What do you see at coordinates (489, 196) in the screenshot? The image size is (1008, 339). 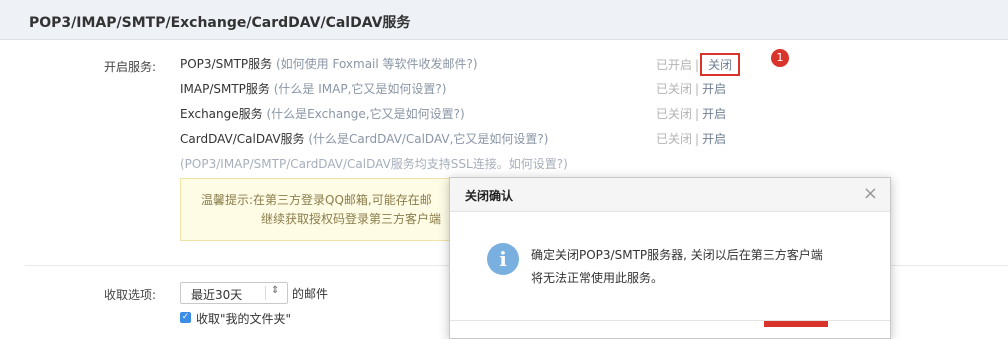 I see `dialog-title: 关闭确认` at bounding box center [489, 196].